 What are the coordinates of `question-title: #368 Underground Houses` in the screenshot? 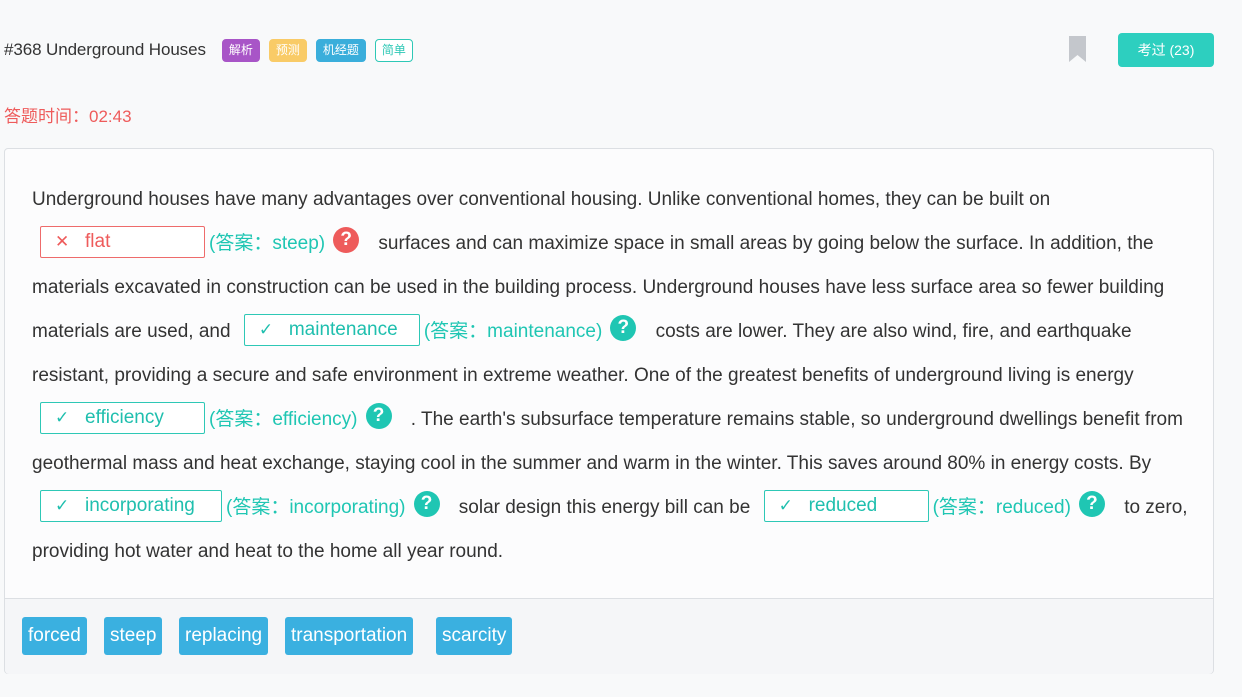 It's located at (105, 49).